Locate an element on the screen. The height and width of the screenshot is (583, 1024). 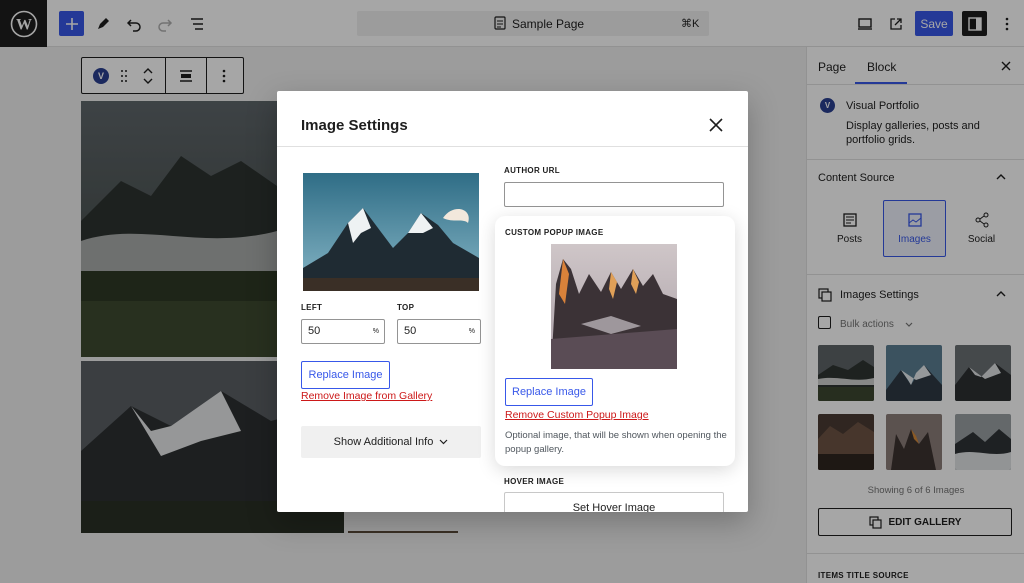
hover-image-label: HOVER IMAGE is located at coordinates (534, 481).